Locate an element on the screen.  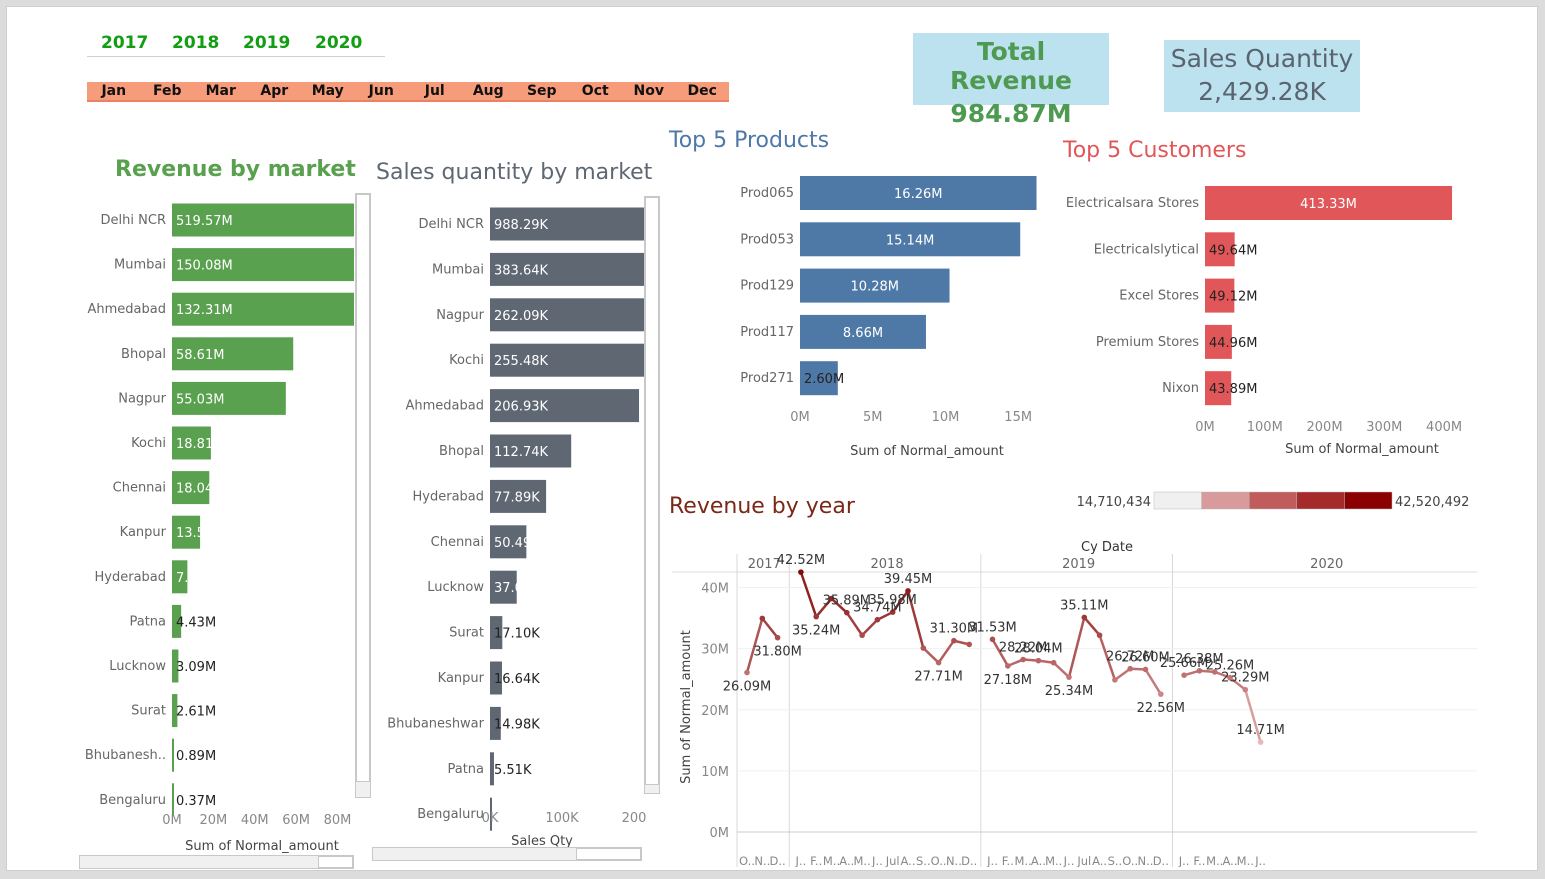
revenue-by-market-title: Revenue by market is located at coordinates (235, 169).